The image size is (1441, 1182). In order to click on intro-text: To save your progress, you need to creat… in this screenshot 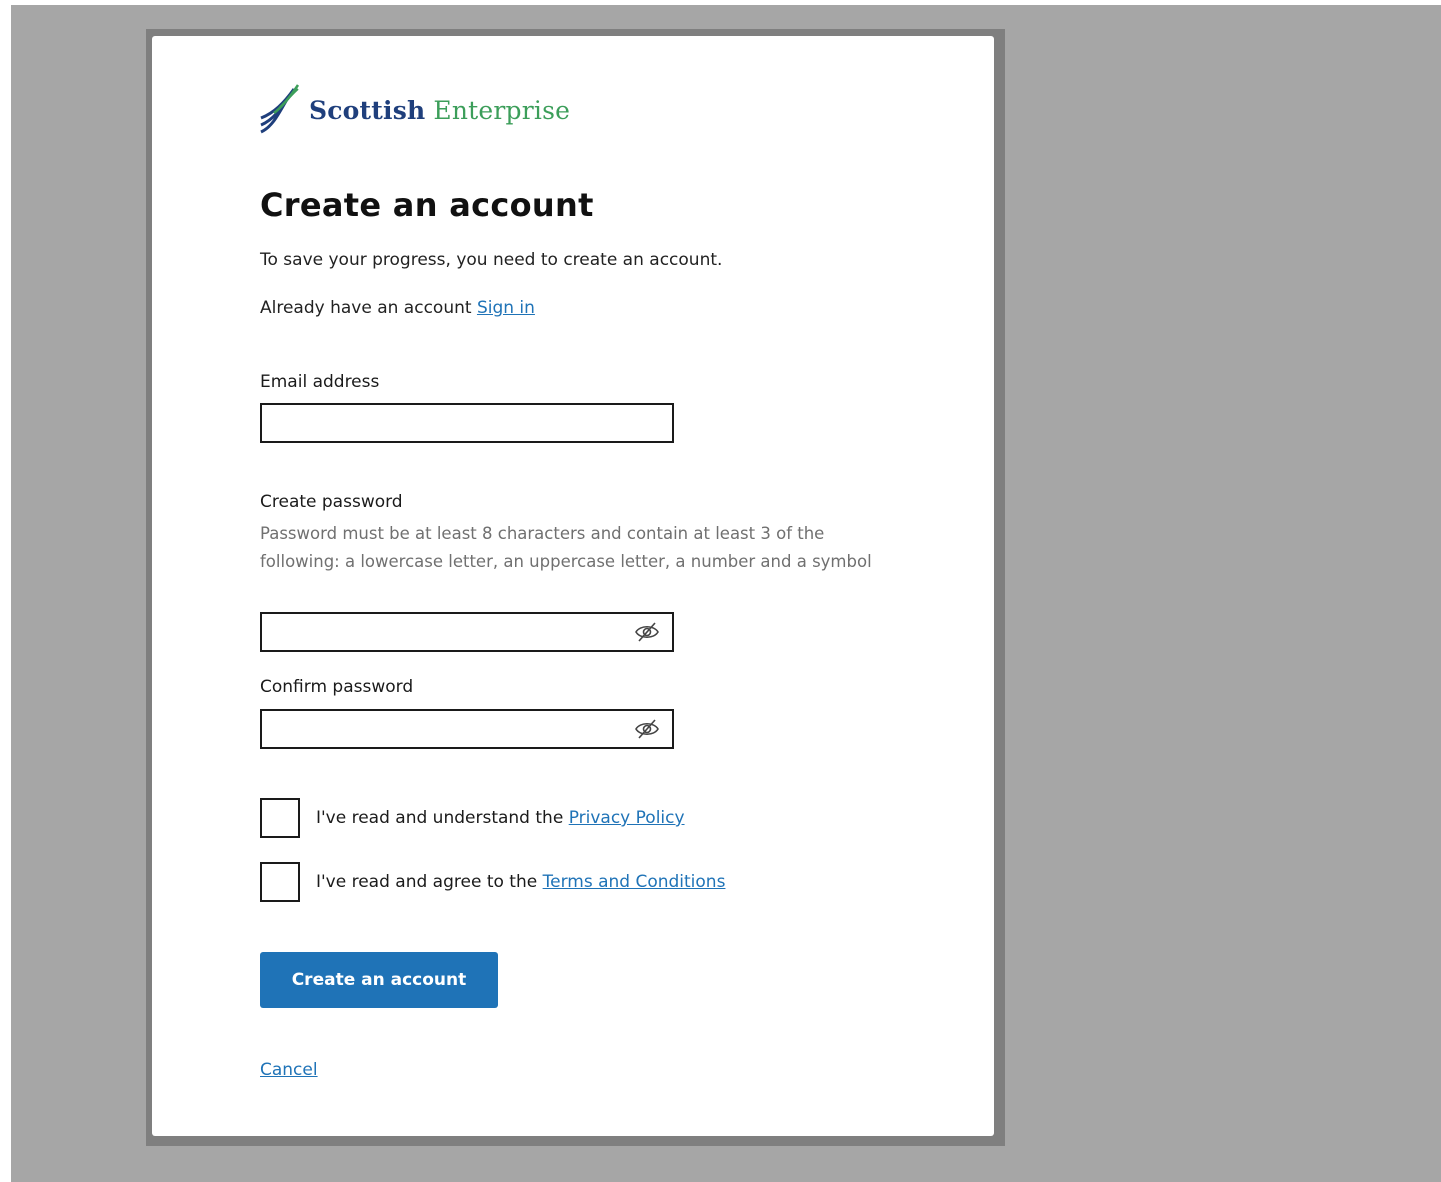, I will do `click(491, 260)`.